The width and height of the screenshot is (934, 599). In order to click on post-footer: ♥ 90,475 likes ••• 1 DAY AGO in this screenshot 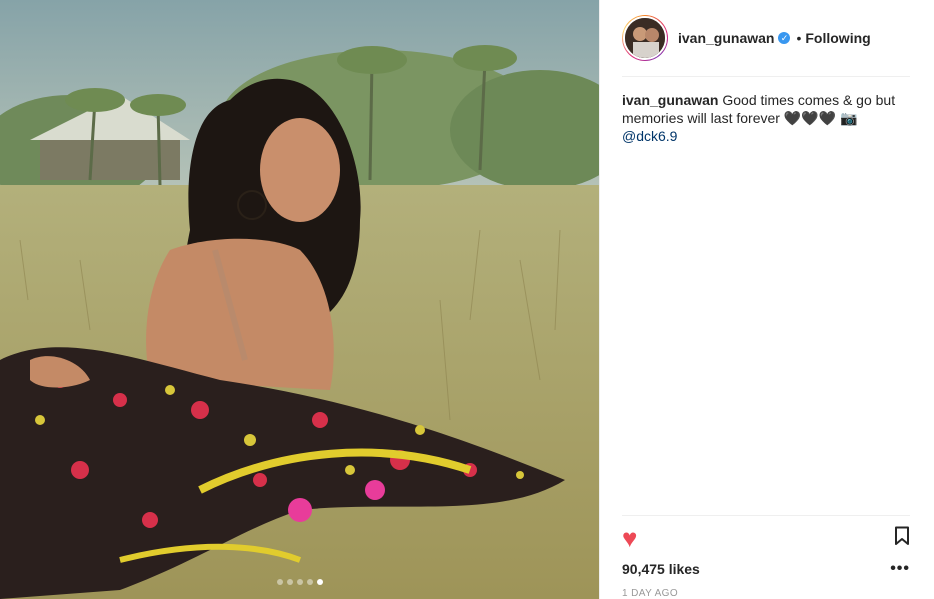, I will do `click(766, 557)`.